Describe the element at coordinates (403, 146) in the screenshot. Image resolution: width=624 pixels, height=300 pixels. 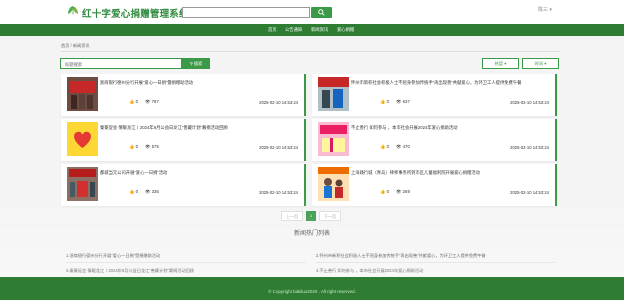
I see `view-count: 👁 470` at that location.